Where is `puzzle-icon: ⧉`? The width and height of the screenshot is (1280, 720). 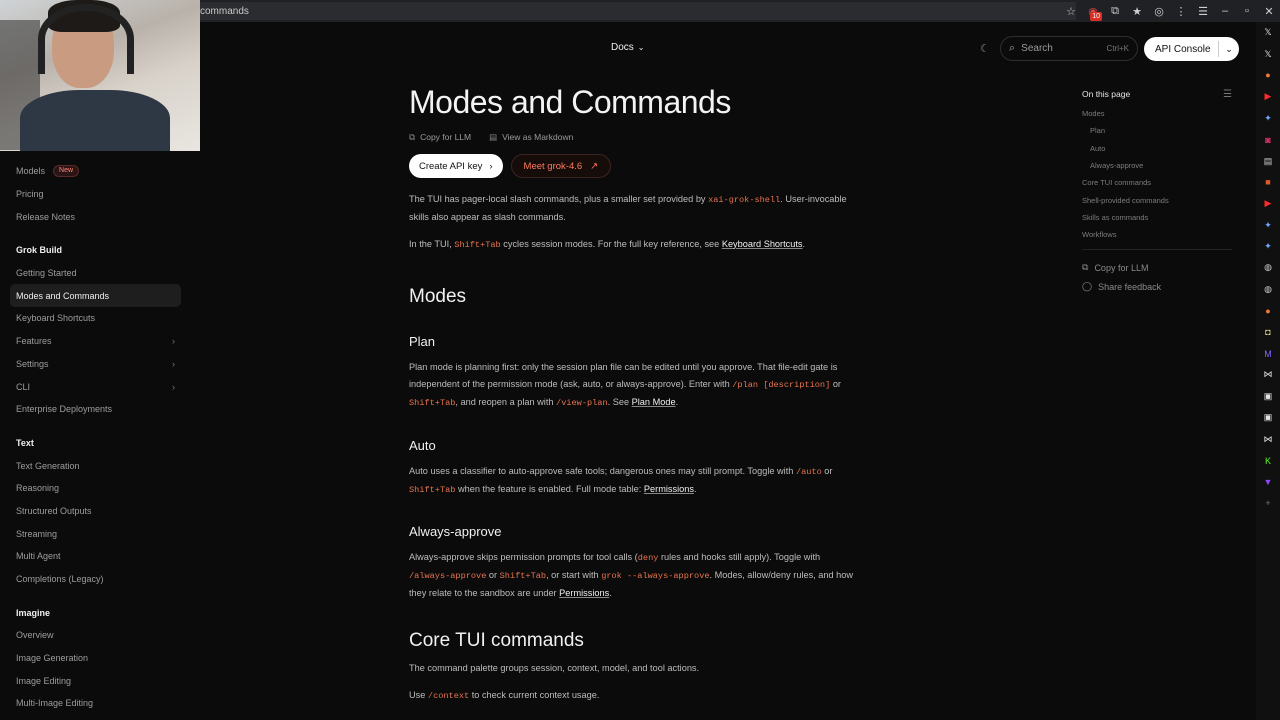 puzzle-icon: ⧉ is located at coordinates (1115, 11).